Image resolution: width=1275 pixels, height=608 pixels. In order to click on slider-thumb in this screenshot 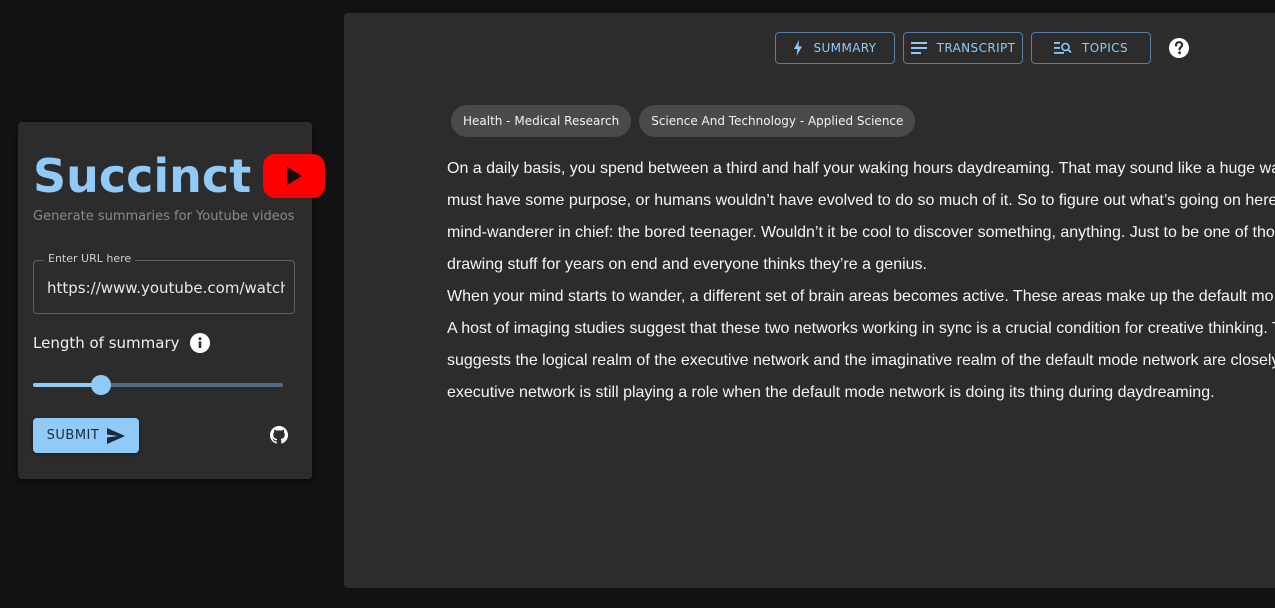, I will do `click(100, 385)`.